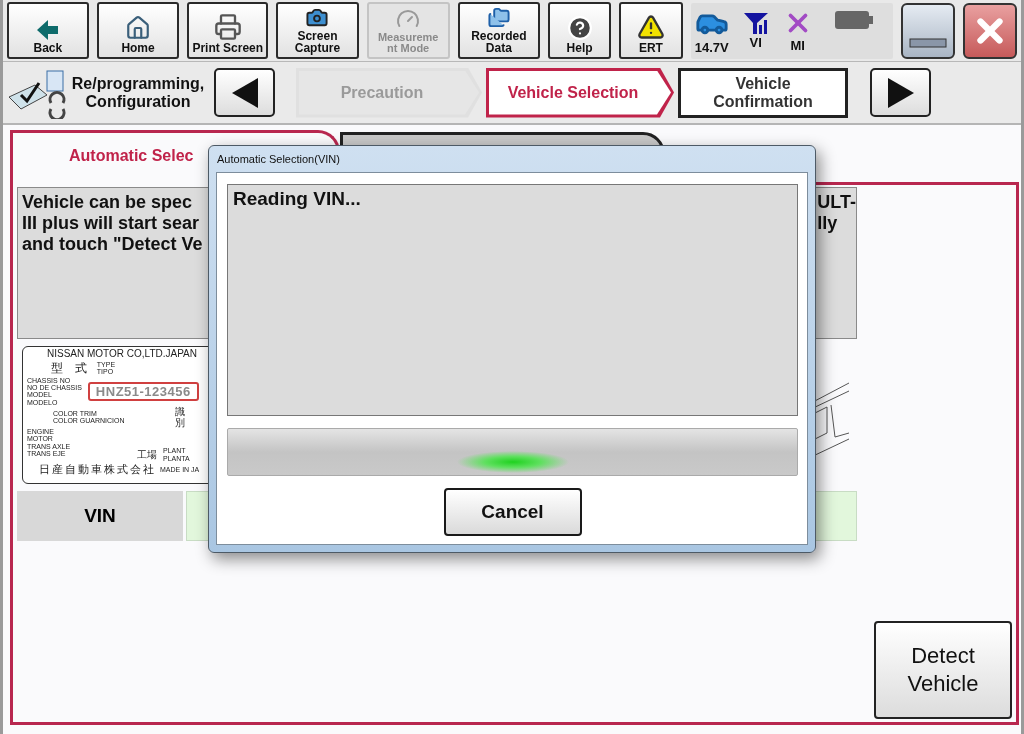 This screenshot has width=1024, height=734. I want to click on previous-button, so click(244, 92).